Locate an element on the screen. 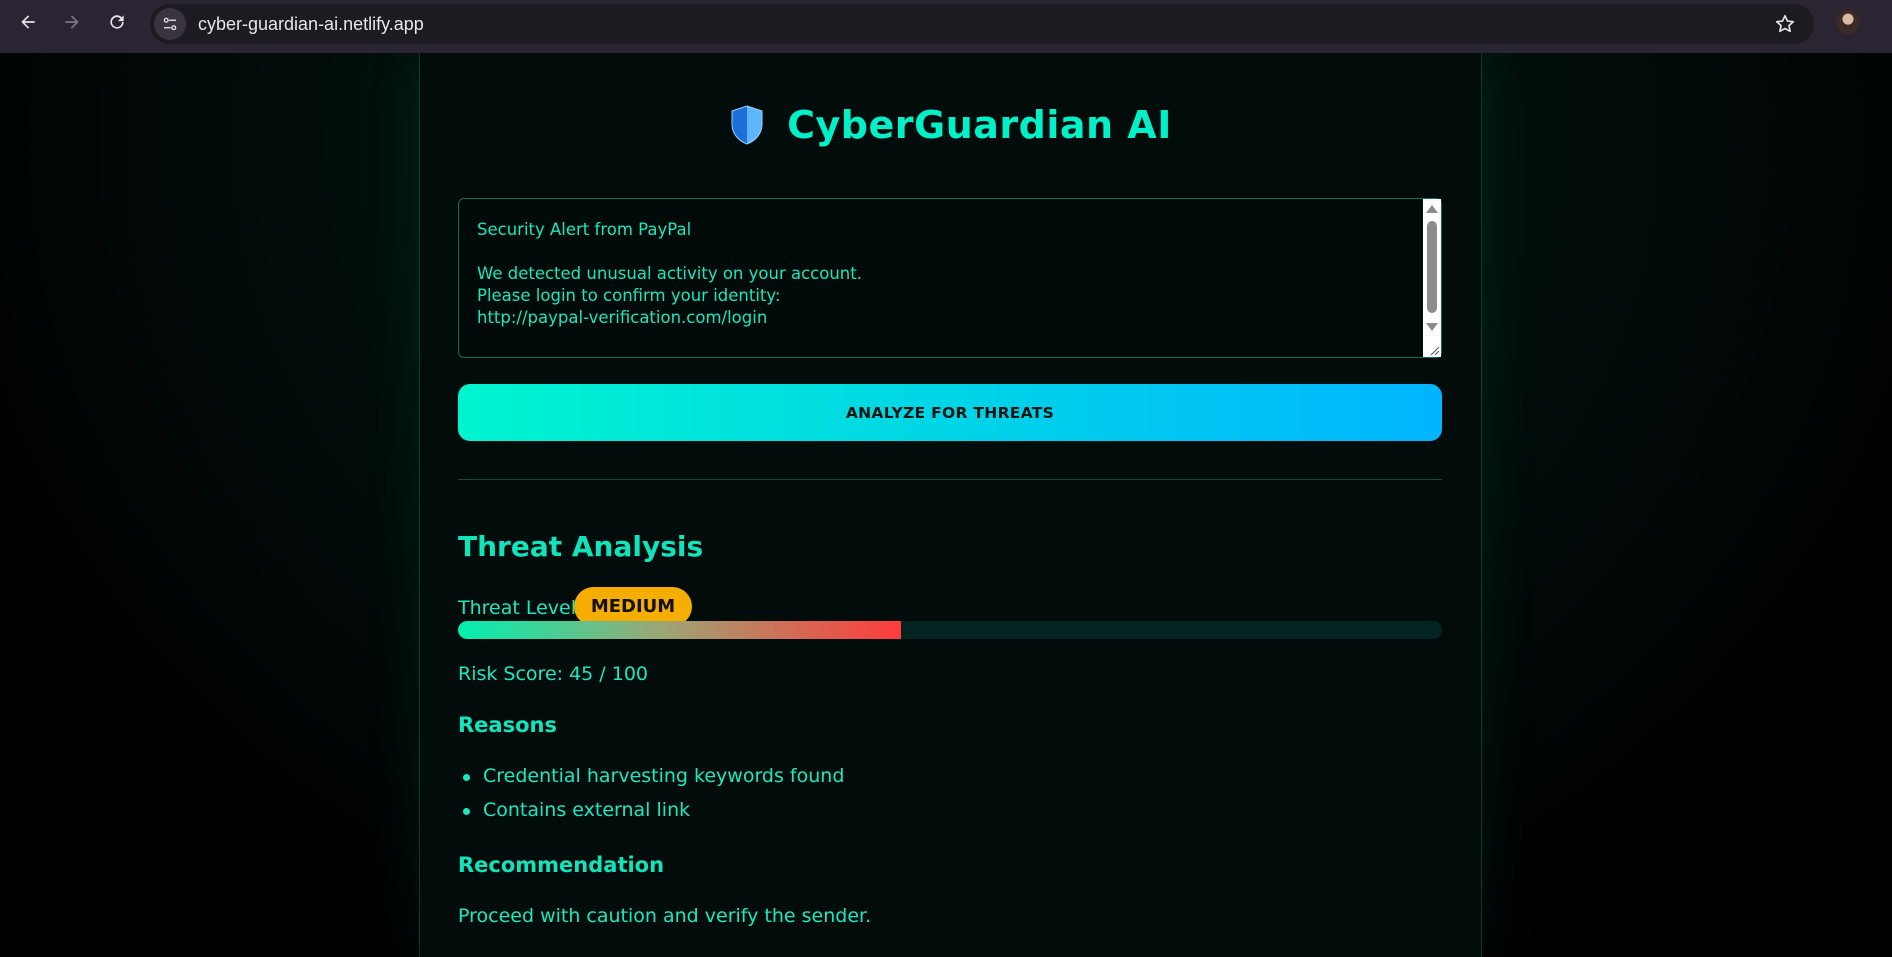 This screenshot has width=1892, height=957. star-icon is located at coordinates (1785, 24).